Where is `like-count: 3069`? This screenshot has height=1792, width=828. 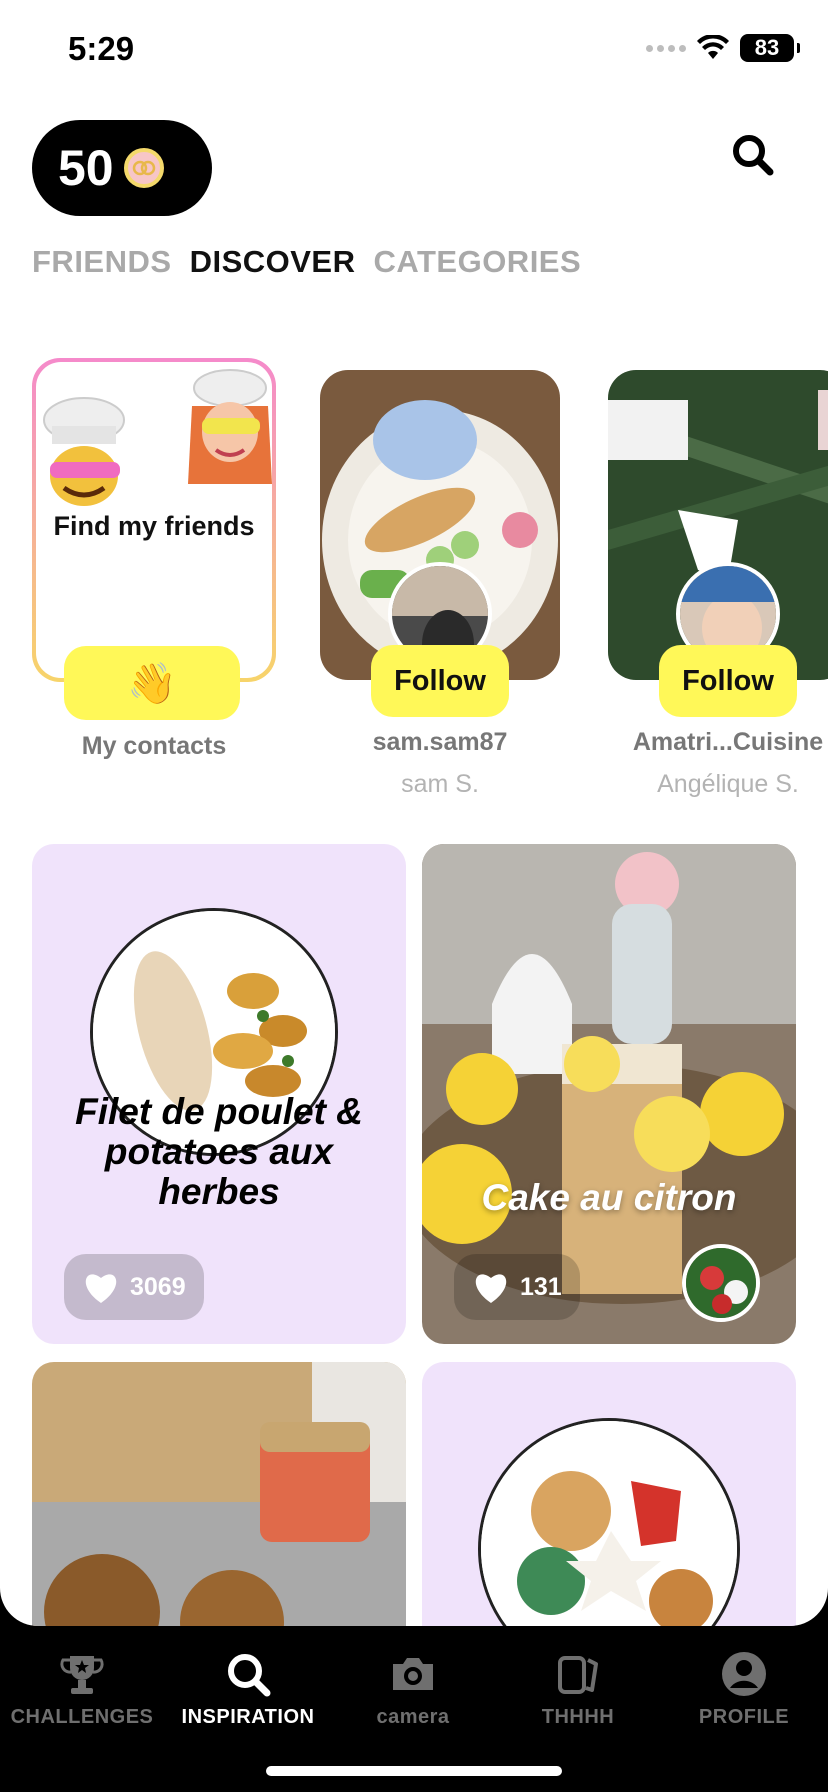
like-count: 3069 is located at coordinates (158, 1286).